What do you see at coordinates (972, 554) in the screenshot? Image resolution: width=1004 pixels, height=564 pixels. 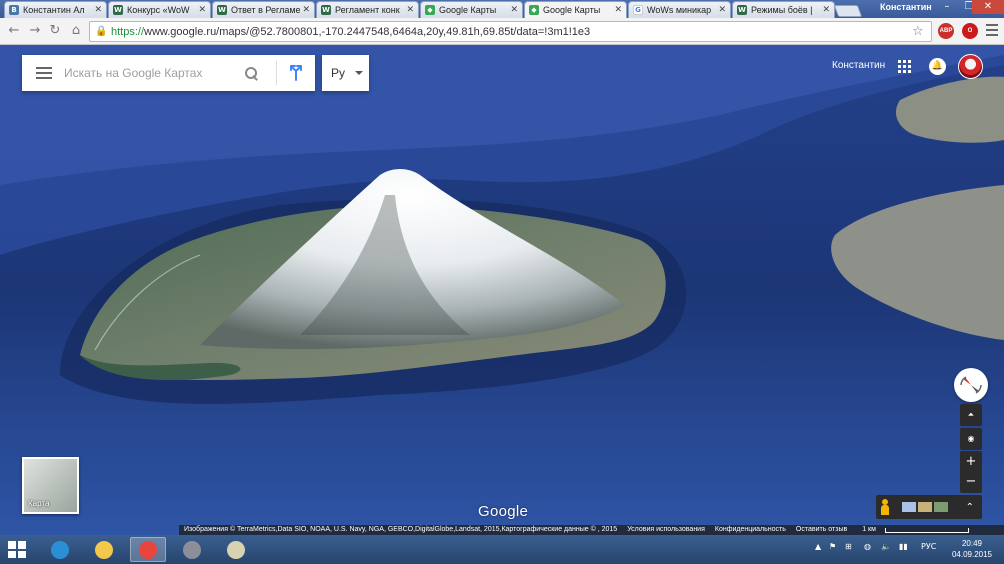 I see `clock-date: 04.09.2015` at bounding box center [972, 554].